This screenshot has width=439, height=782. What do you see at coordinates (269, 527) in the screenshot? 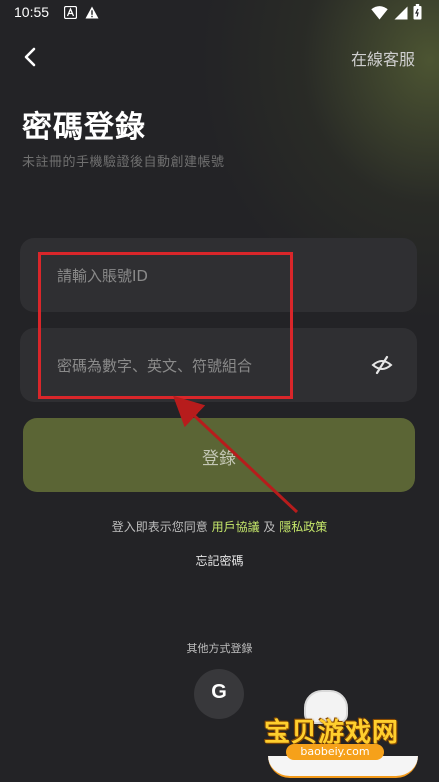
I see `agreement-and: 及` at bounding box center [269, 527].